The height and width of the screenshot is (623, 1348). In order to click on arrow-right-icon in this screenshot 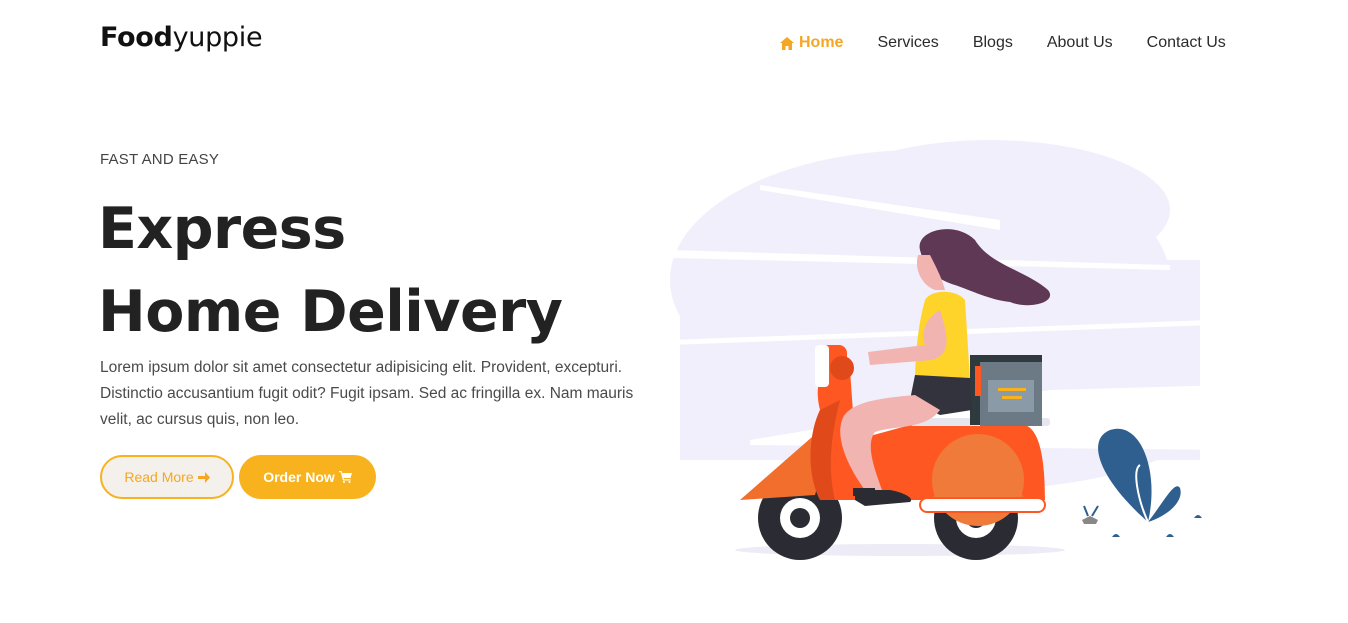, I will do `click(203, 477)`.